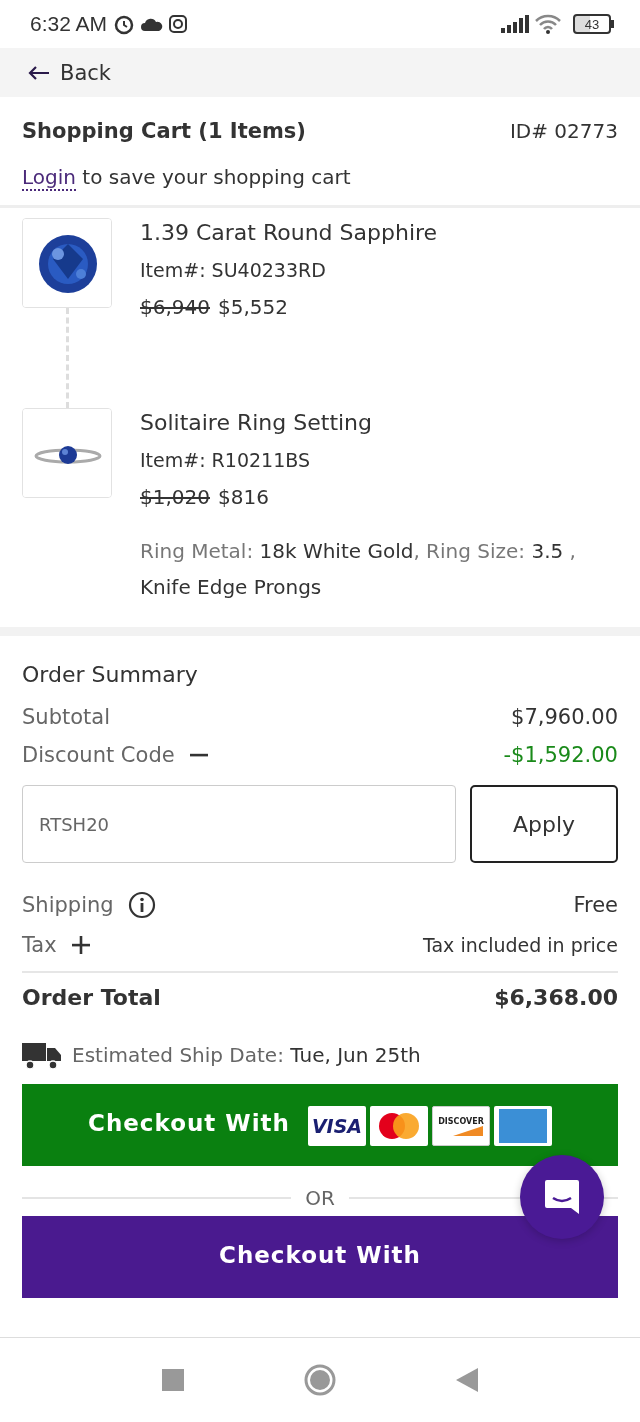  I want to click on summary-title: Order Summary, so click(110, 674).